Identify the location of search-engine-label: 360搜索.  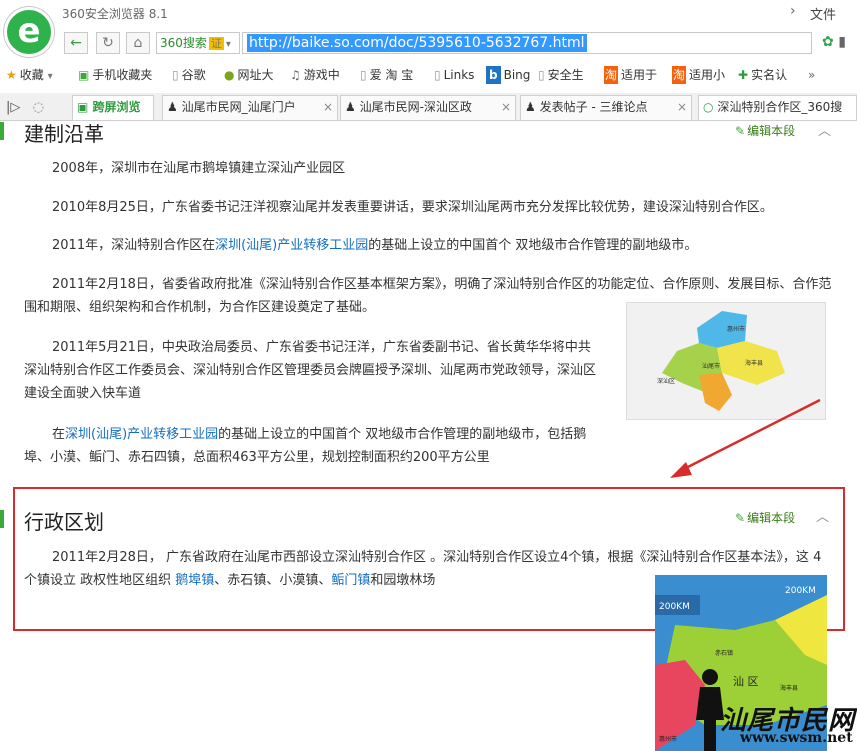
(183, 43).